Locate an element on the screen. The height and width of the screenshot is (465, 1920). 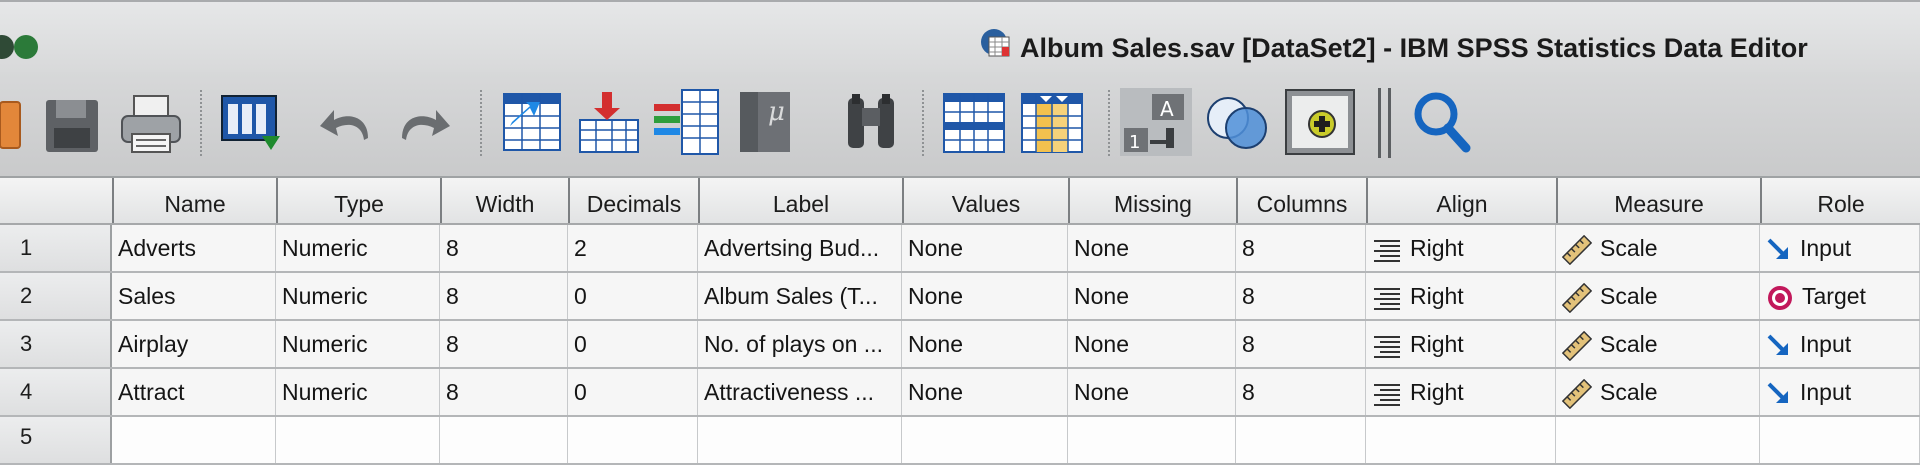
cell-label is located at coordinates (800, 440).